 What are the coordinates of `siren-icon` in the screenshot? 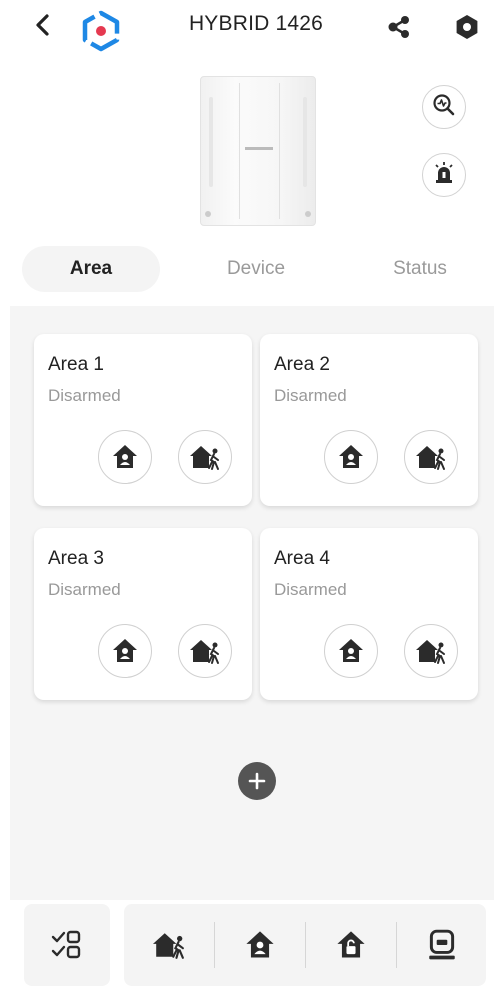 It's located at (444, 175).